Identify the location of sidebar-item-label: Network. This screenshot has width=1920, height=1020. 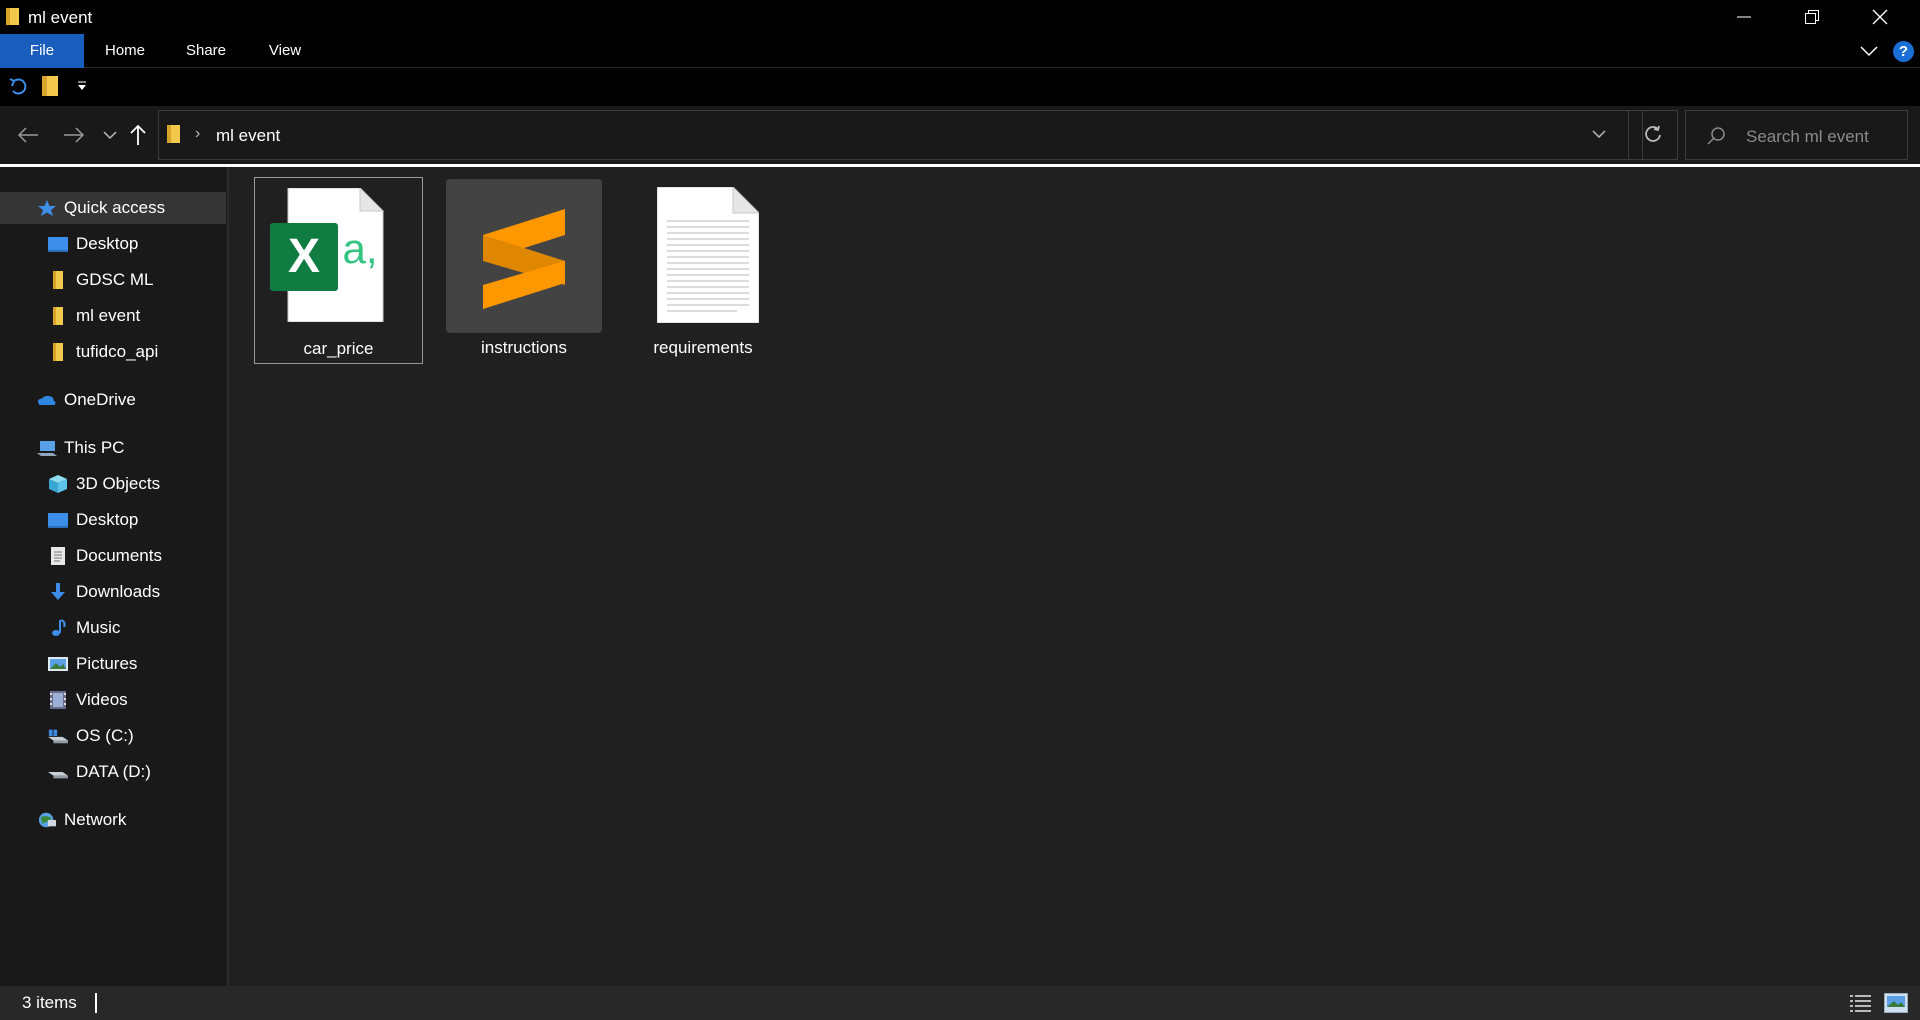
(95, 819).